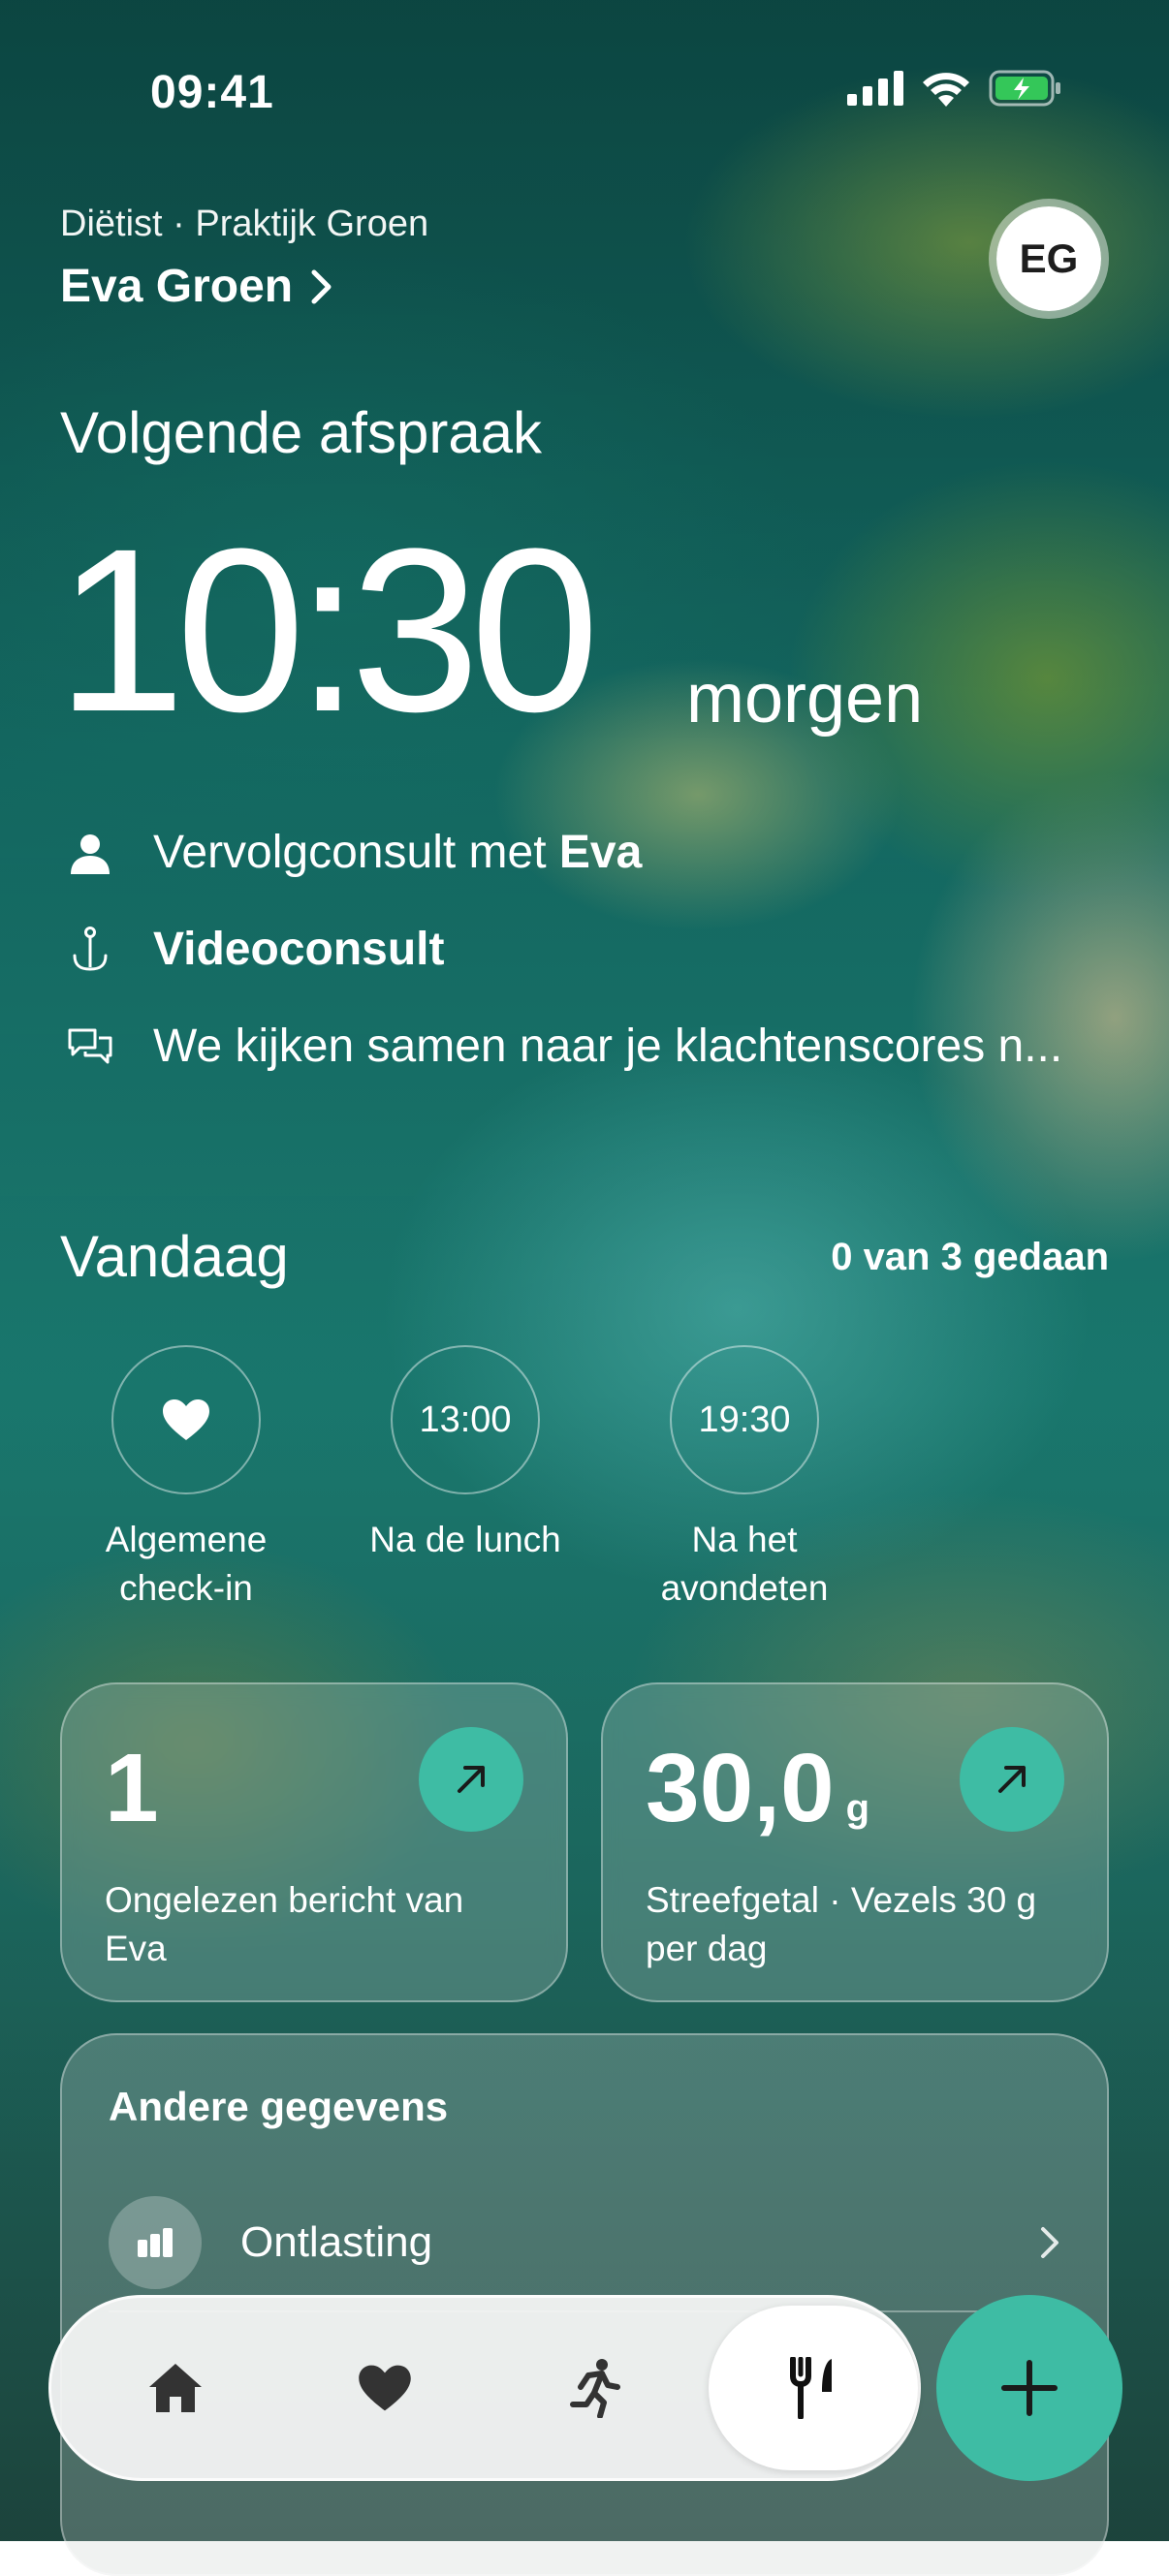  What do you see at coordinates (245, 224) in the screenshot?
I see `practice-subtitle: Diëtist · Praktijk Groen` at bounding box center [245, 224].